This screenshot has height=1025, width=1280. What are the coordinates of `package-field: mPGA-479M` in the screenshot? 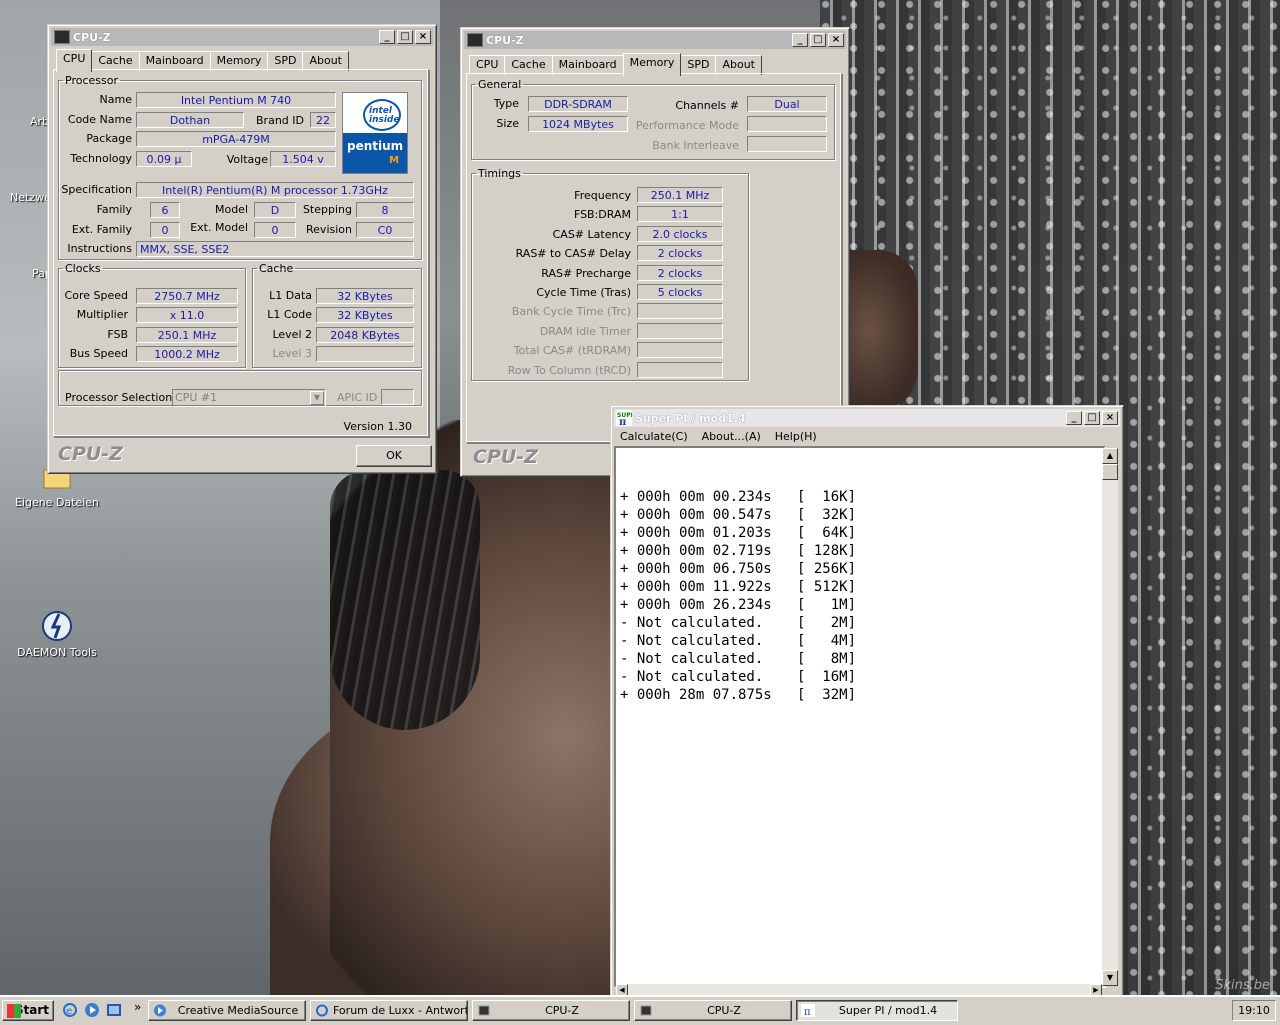 It's located at (236, 139).